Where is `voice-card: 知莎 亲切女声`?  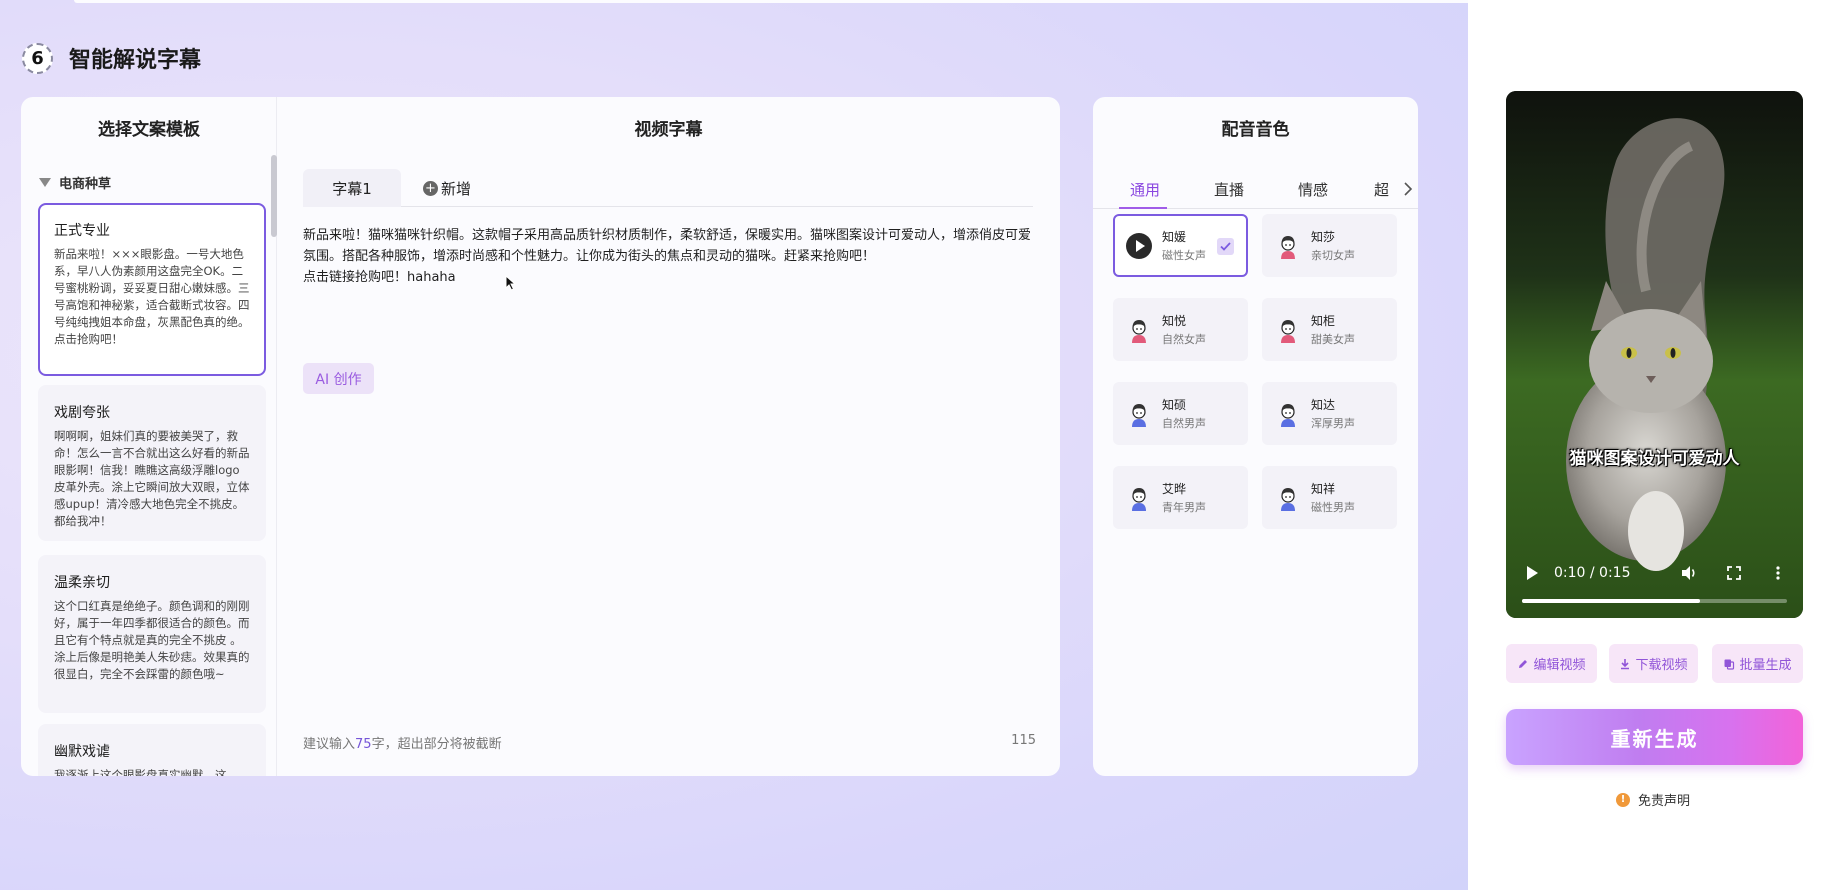
voice-card: 知莎 亲切女声 is located at coordinates (1329, 245).